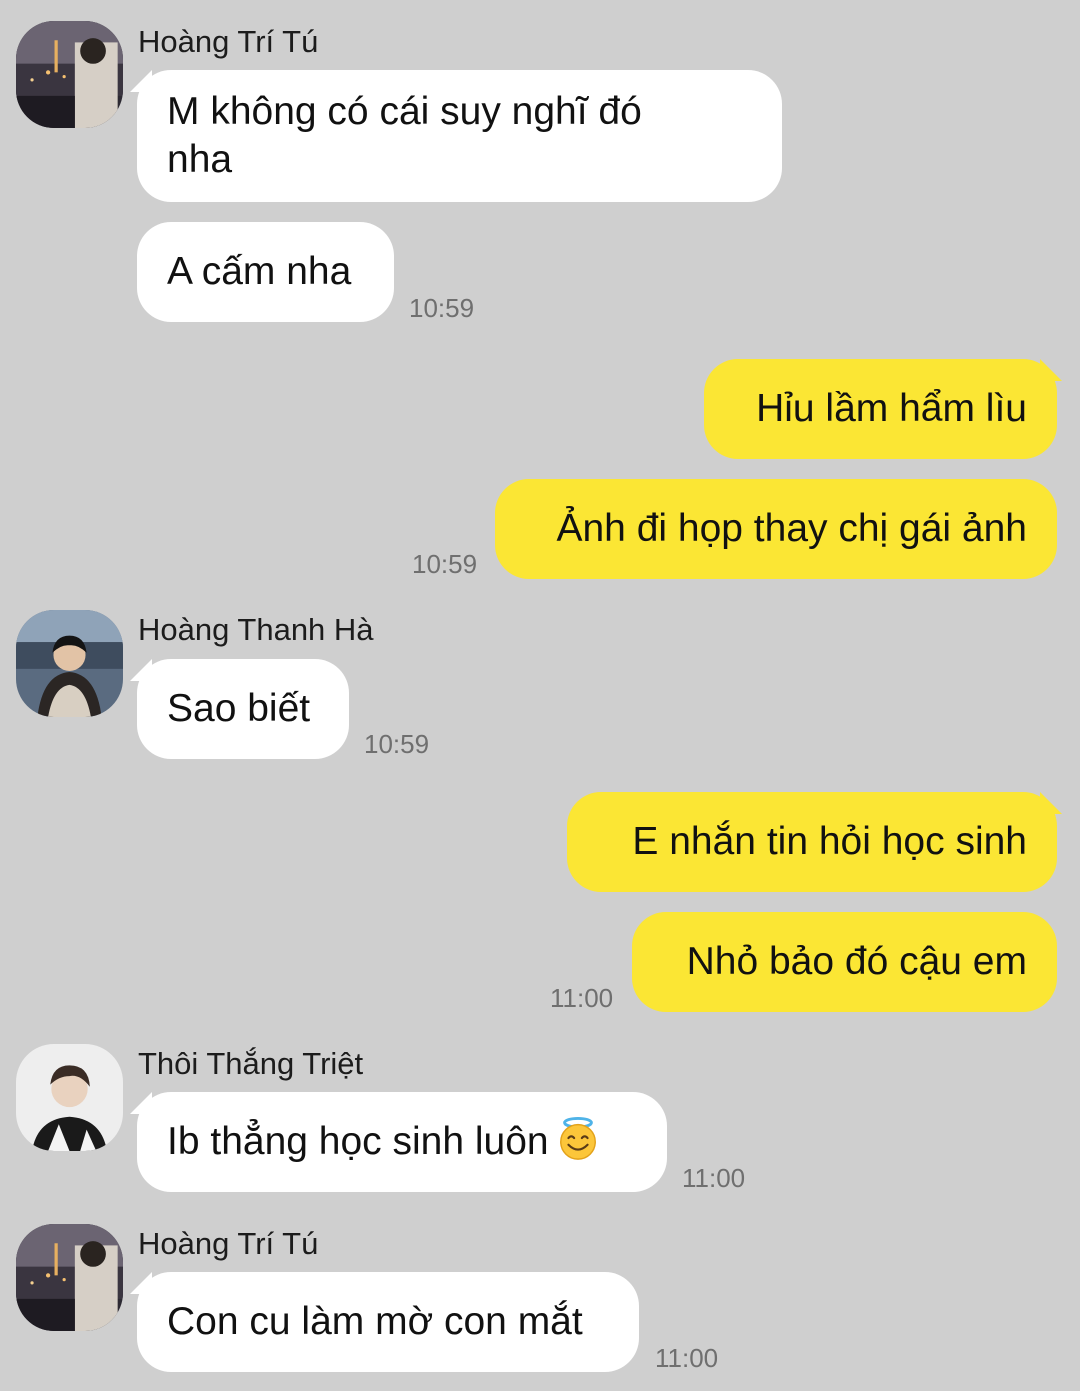 The image size is (1080, 1391). I want to click on avatar-portrait-image, so click(69, 1097).